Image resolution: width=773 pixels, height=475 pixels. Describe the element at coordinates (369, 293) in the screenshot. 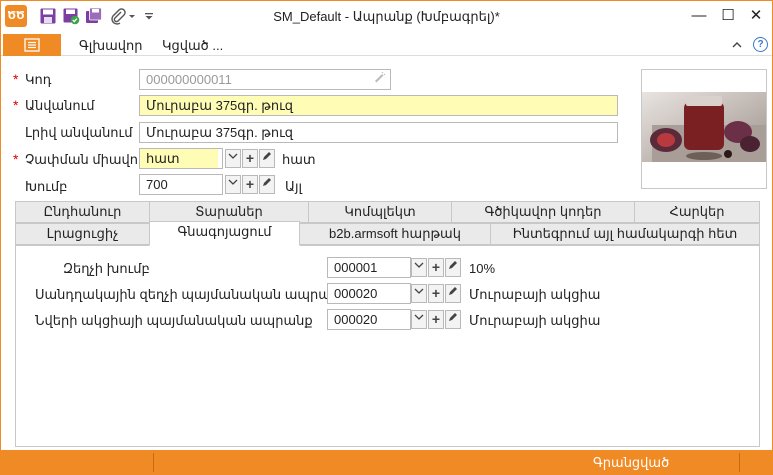

I see `scale-discount-field: 000020` at that location.